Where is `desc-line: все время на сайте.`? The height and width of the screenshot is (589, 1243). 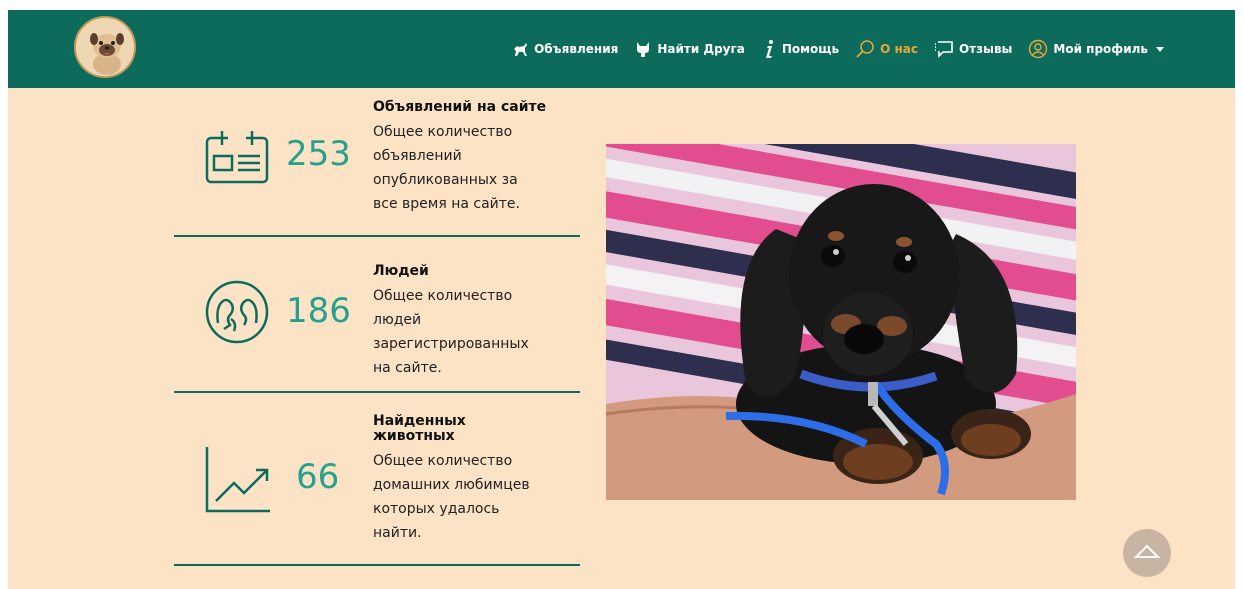
desc-line: все время на сайте. is located at coordinates (446, 204).